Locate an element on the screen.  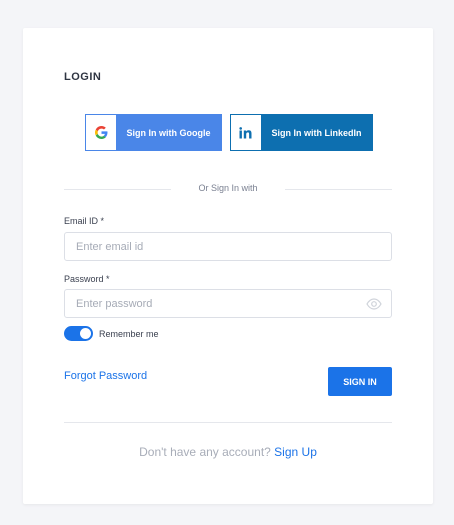
linkedin-signin-label: Sign In with LinkedIn is located at coordinates (316, 132).